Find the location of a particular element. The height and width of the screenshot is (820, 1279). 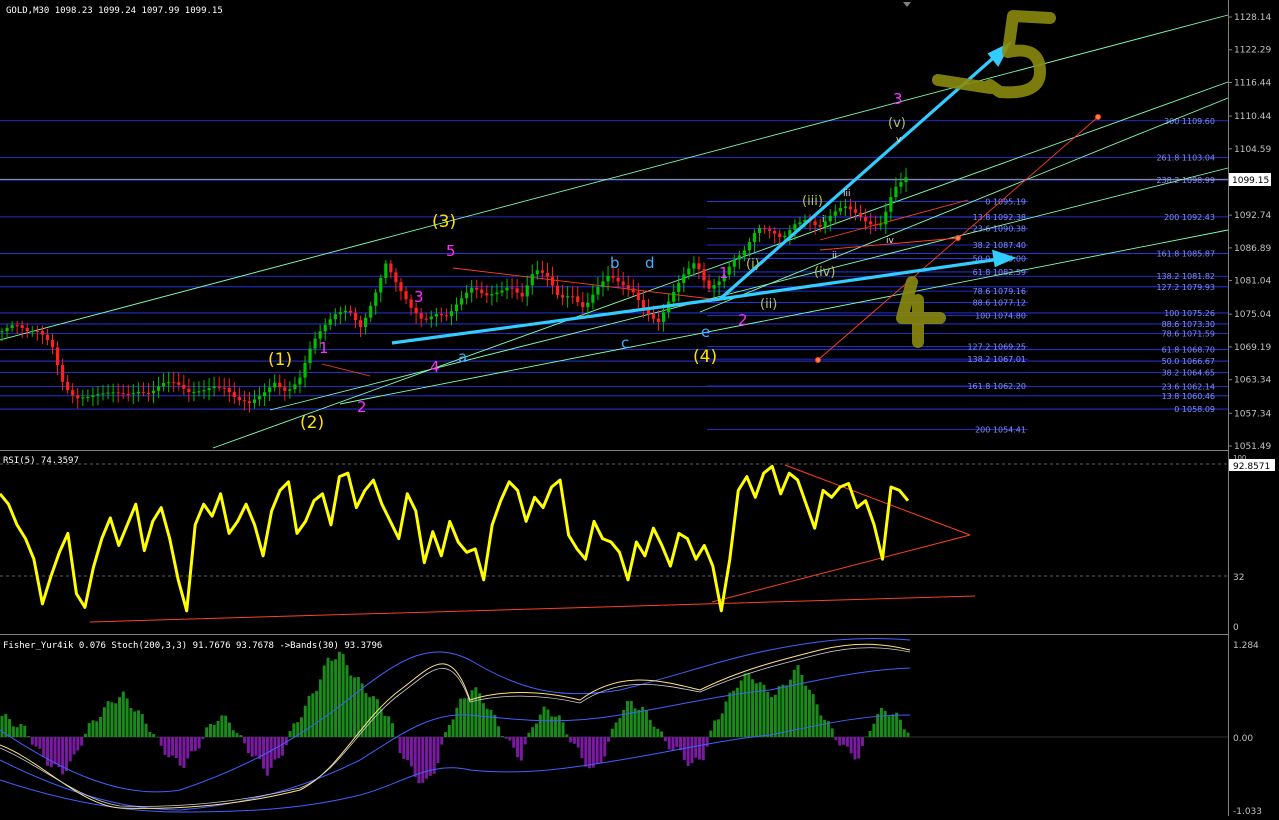

fib-label: 0 1058.09 is located at coordinates (1194, 409).